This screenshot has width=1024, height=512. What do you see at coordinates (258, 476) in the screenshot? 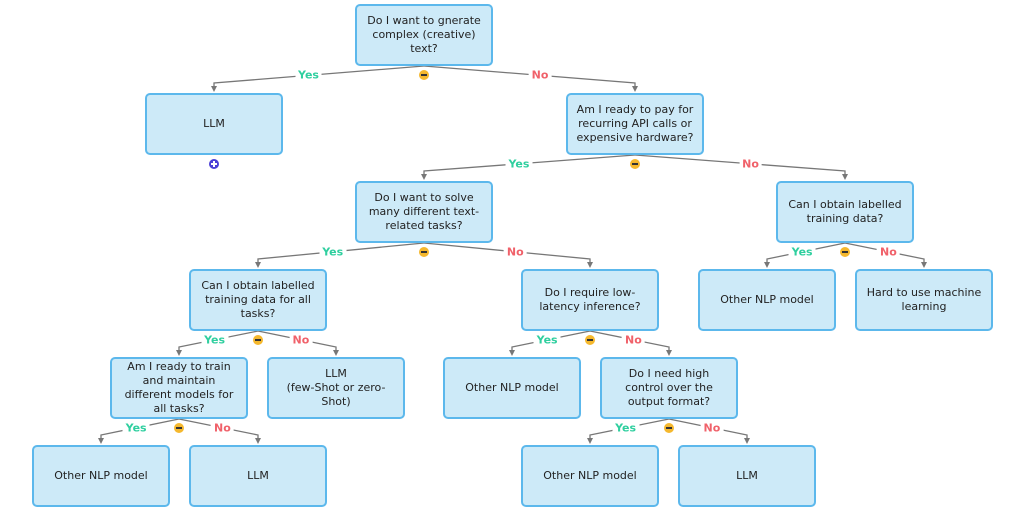
I see `node-n15: LLM` at bounding box center [258, 476].